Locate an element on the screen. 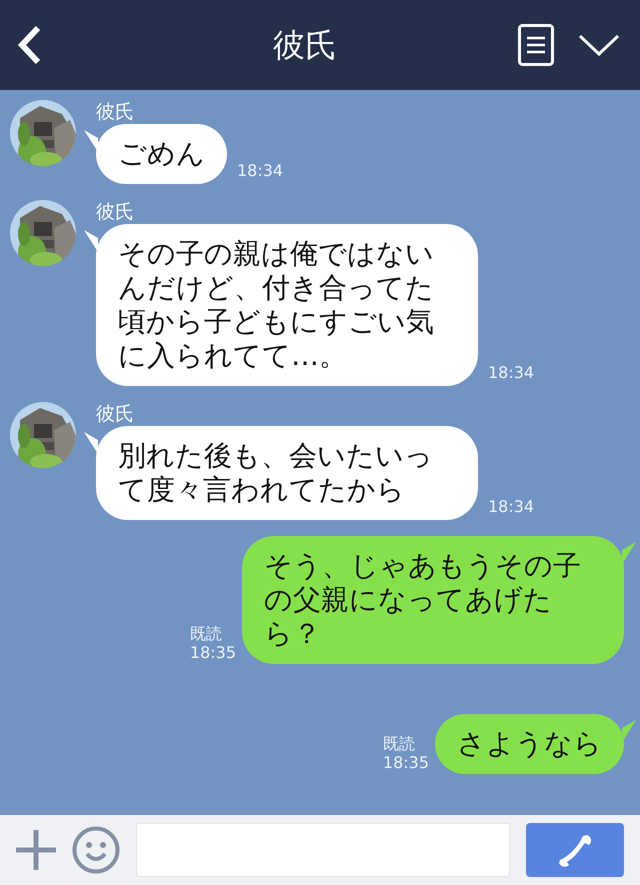 The height and width of the screenshot is (885, 640). message-bubble: ごめん is located at coordinates (161, 154).